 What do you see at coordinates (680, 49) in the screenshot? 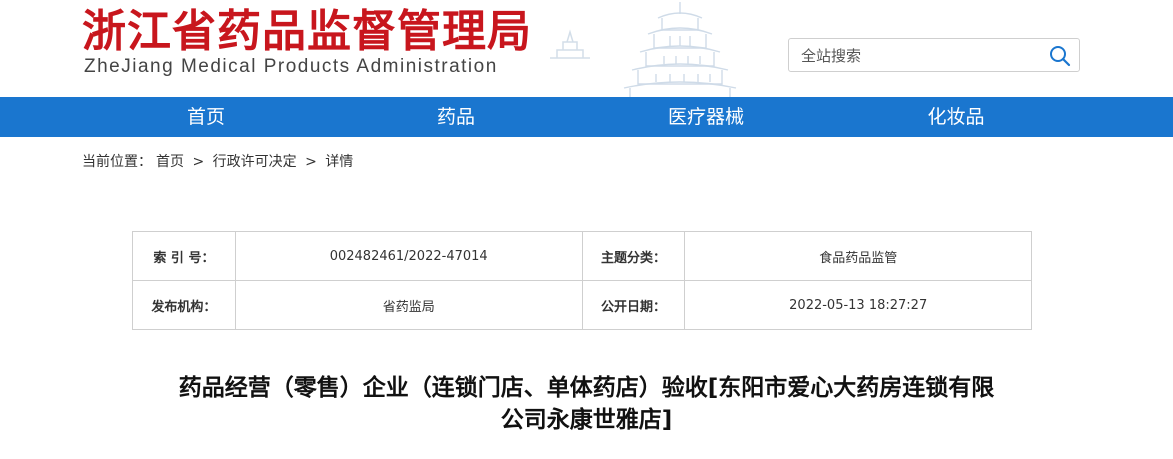
I see `pagoda-illustration-icon` at bounding box center [680, 49].